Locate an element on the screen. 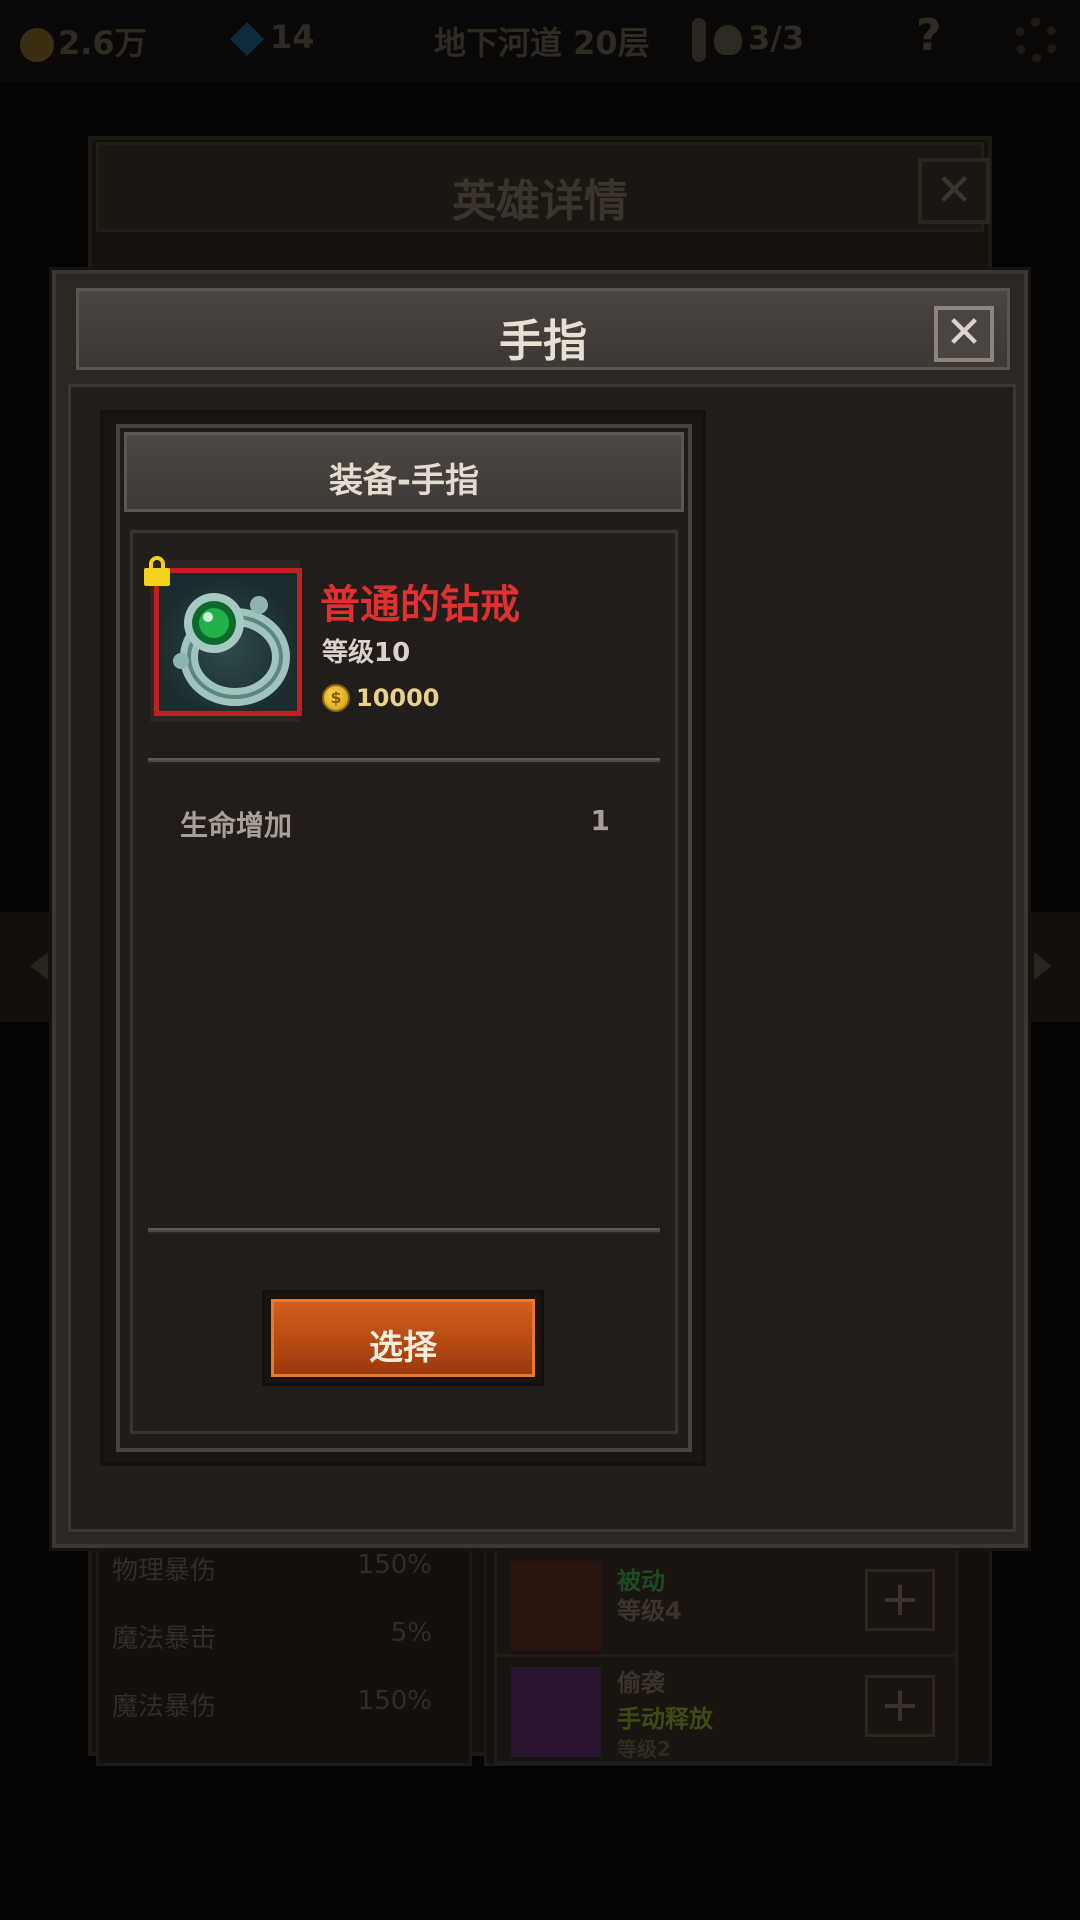  gem-counter: 14 is located at coordinates (272, 37).